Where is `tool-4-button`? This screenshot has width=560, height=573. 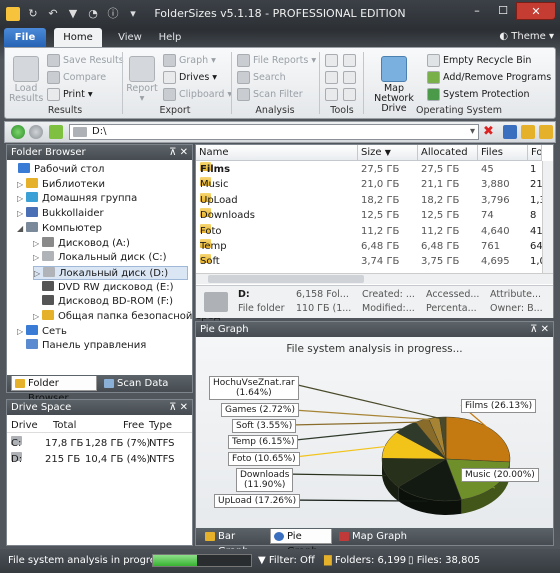 tool-4-button is located at coordinates (349, 77).